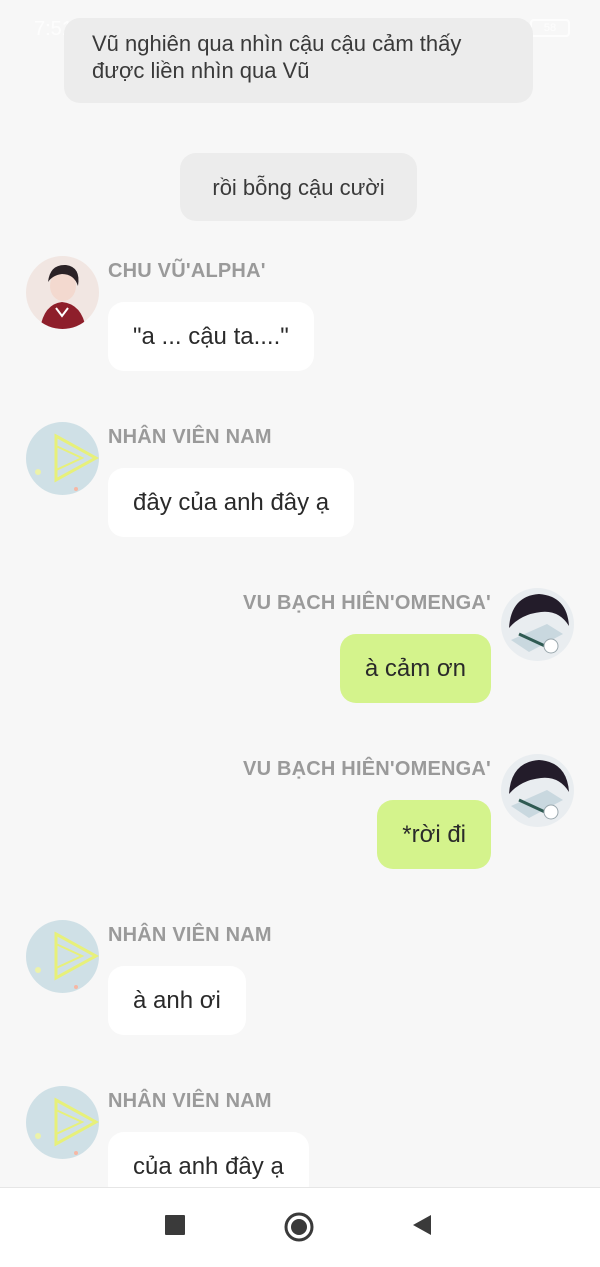 This screenshot has width=600, height=1267. I want to click on sender-name: CHU VŨ'ALPHA', so click(187, 271).